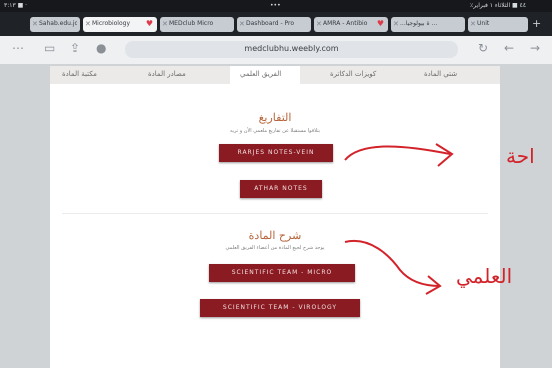 This screenshot has height=368, width=552. I want to click on scientific-team-micro-button: SCIENTIFIC TEAM - MICRO, so click(282, 273).